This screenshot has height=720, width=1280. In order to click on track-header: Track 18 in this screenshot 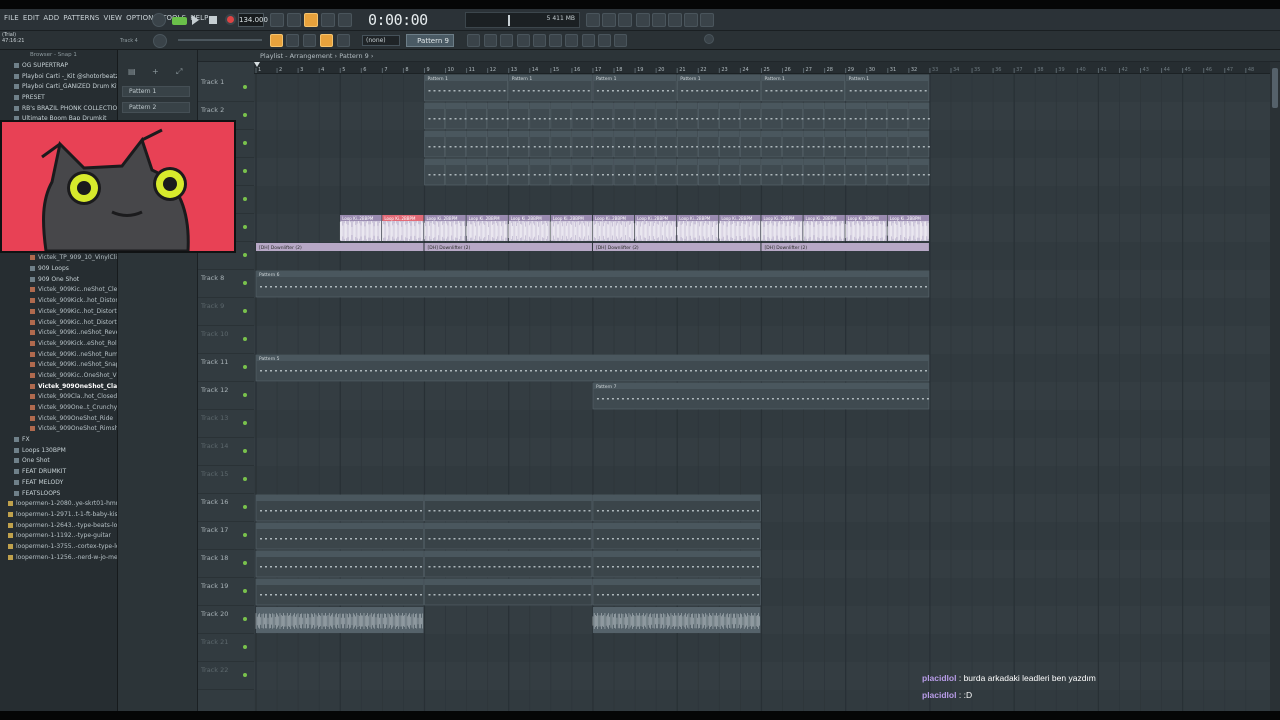, I will do `click(226, 564)`.